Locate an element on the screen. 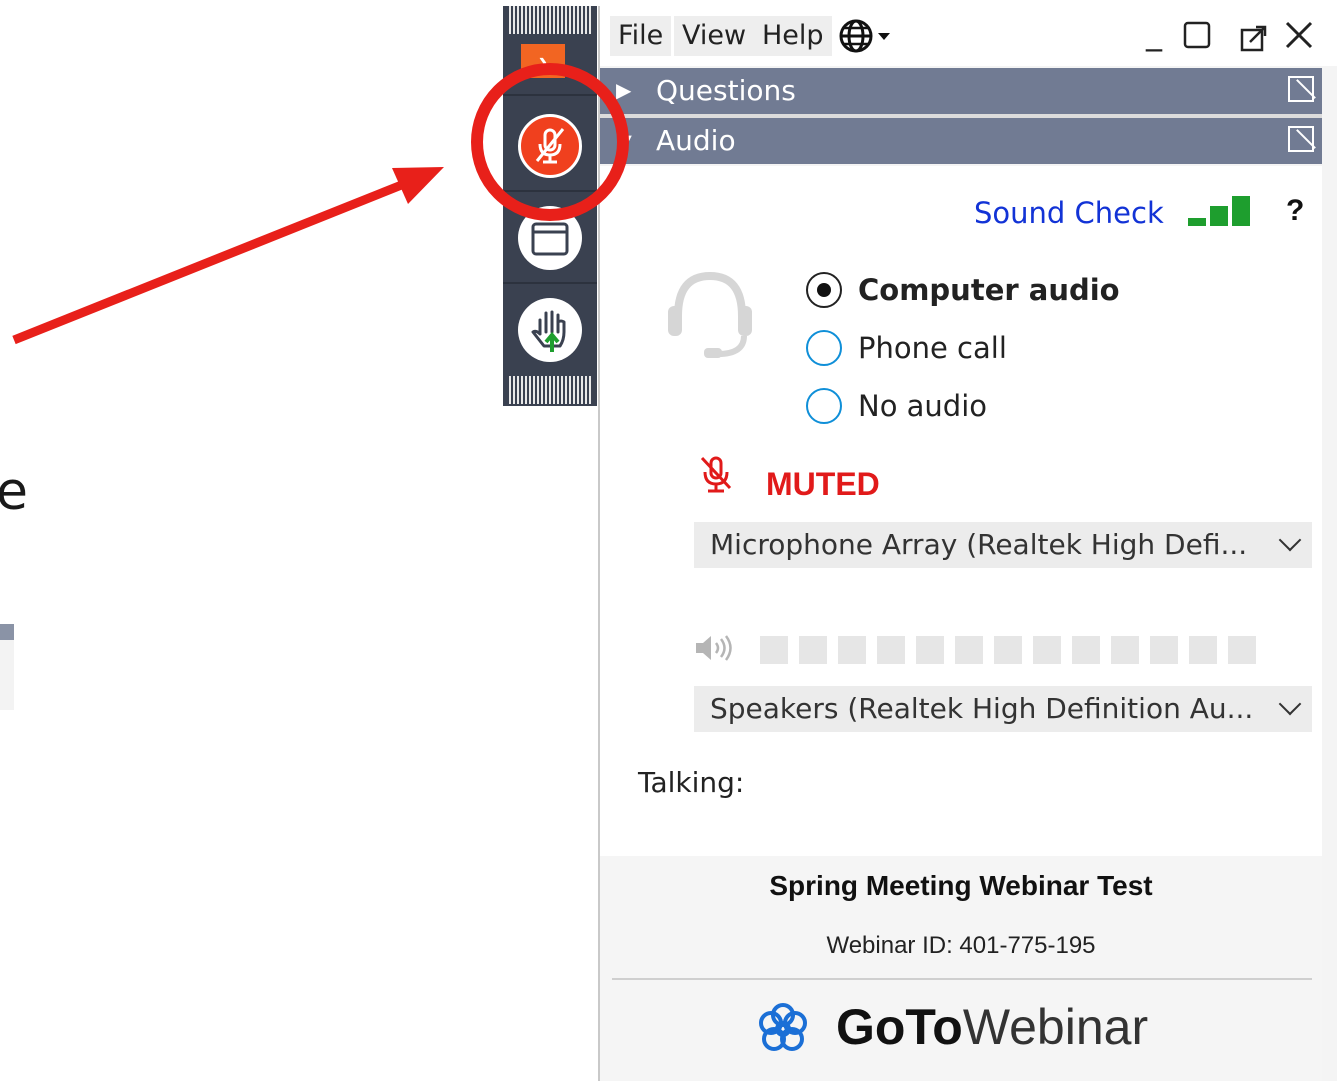 The image size is (1337, 1081). brand-name-light: Webinar is located at coordinates (1055, 1027).